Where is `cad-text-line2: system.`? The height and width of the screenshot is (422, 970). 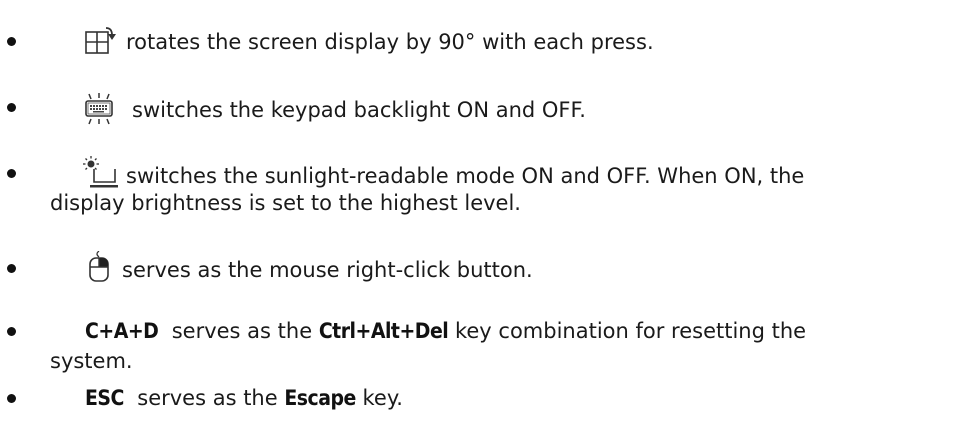 cad-text-line2: system. is located at coordinates (91, 361).